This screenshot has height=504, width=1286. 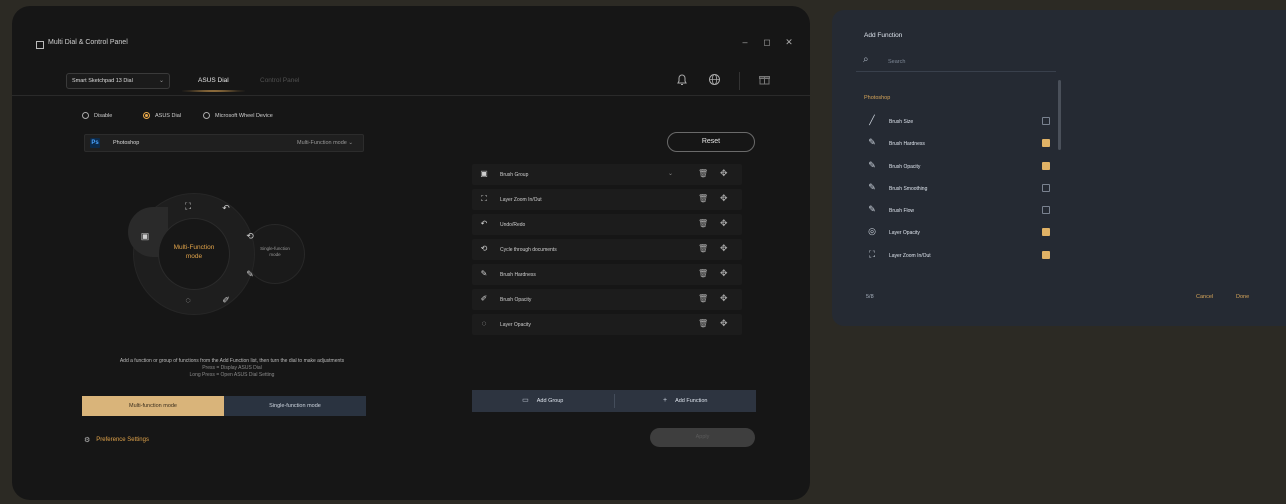 What do you see at coordinates (714, 81) in the screenshot?
I see `globe-icon` at bounding box center [714, 81].